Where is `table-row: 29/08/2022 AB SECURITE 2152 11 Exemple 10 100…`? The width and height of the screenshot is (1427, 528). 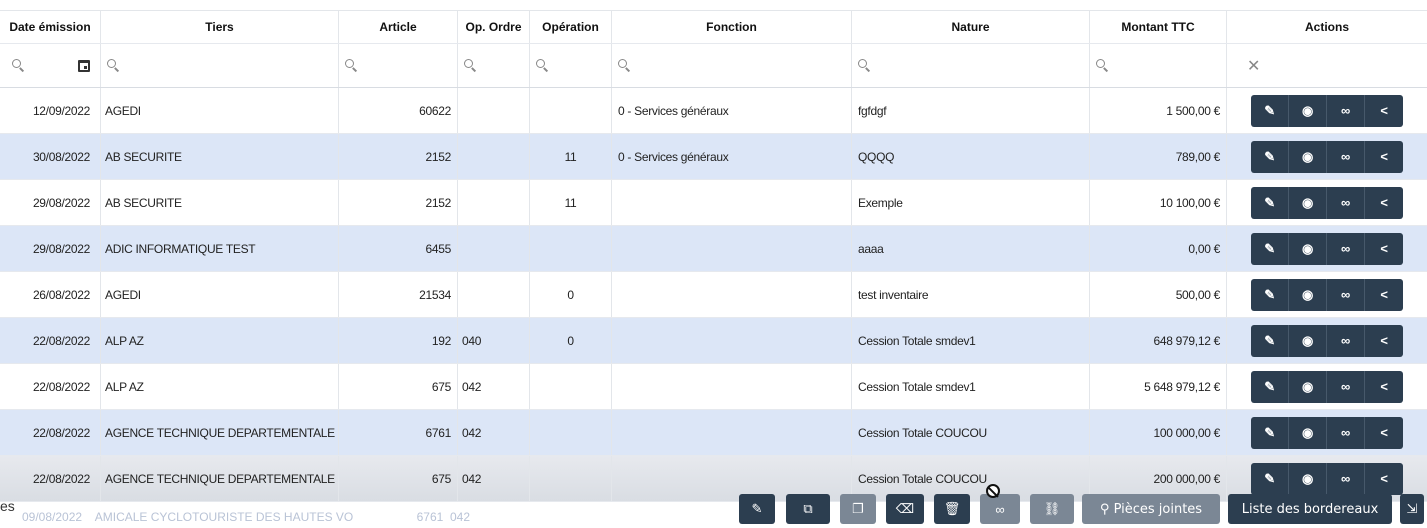 table-row: 29/08/2022 AB SECURITE 2152 11 Exemple 10 100… is located at coordinates (713, 203).